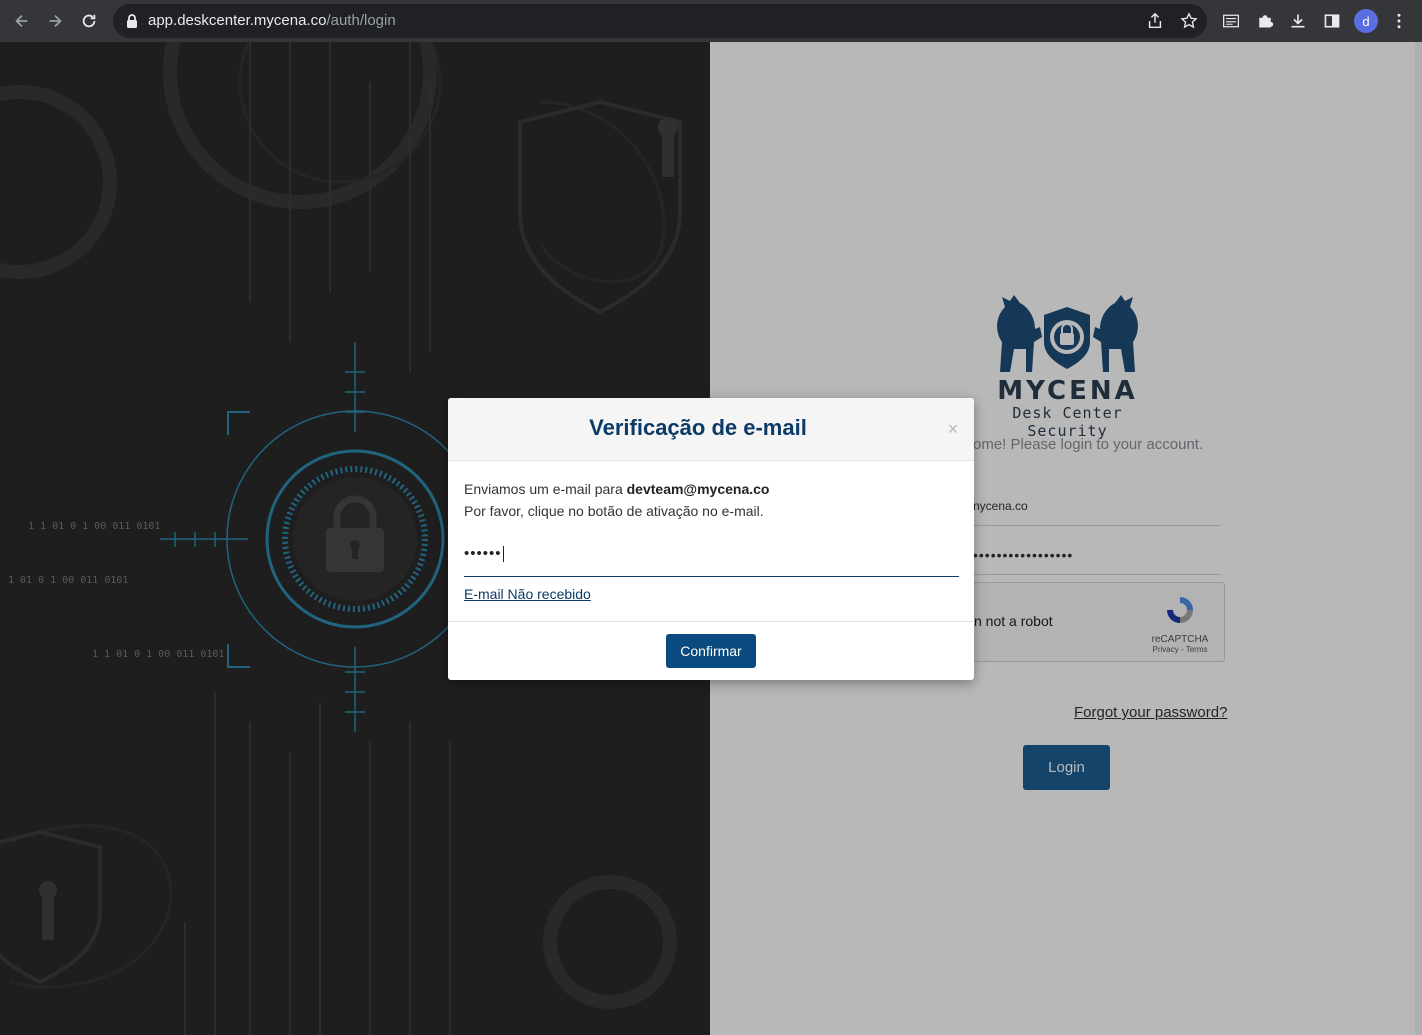 The image size is (1422, 1035). What do you see at coordinates (660, 21) in the screenshot?
I see `address-bar: app.deskcenter.mycena.co/auth/login` at bounding box center [660, 21].